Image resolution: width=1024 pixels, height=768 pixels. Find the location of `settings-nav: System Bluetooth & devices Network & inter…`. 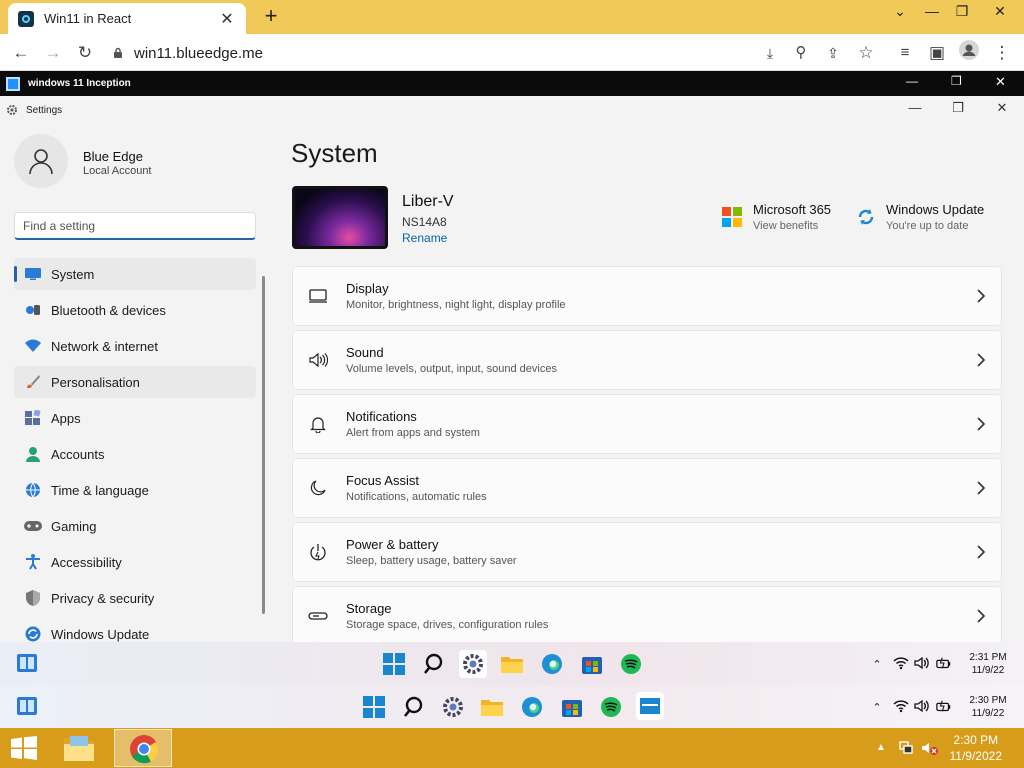

settings-nav: System Bluetooth & devices Network & inter… is located at coordinates (135, 450).